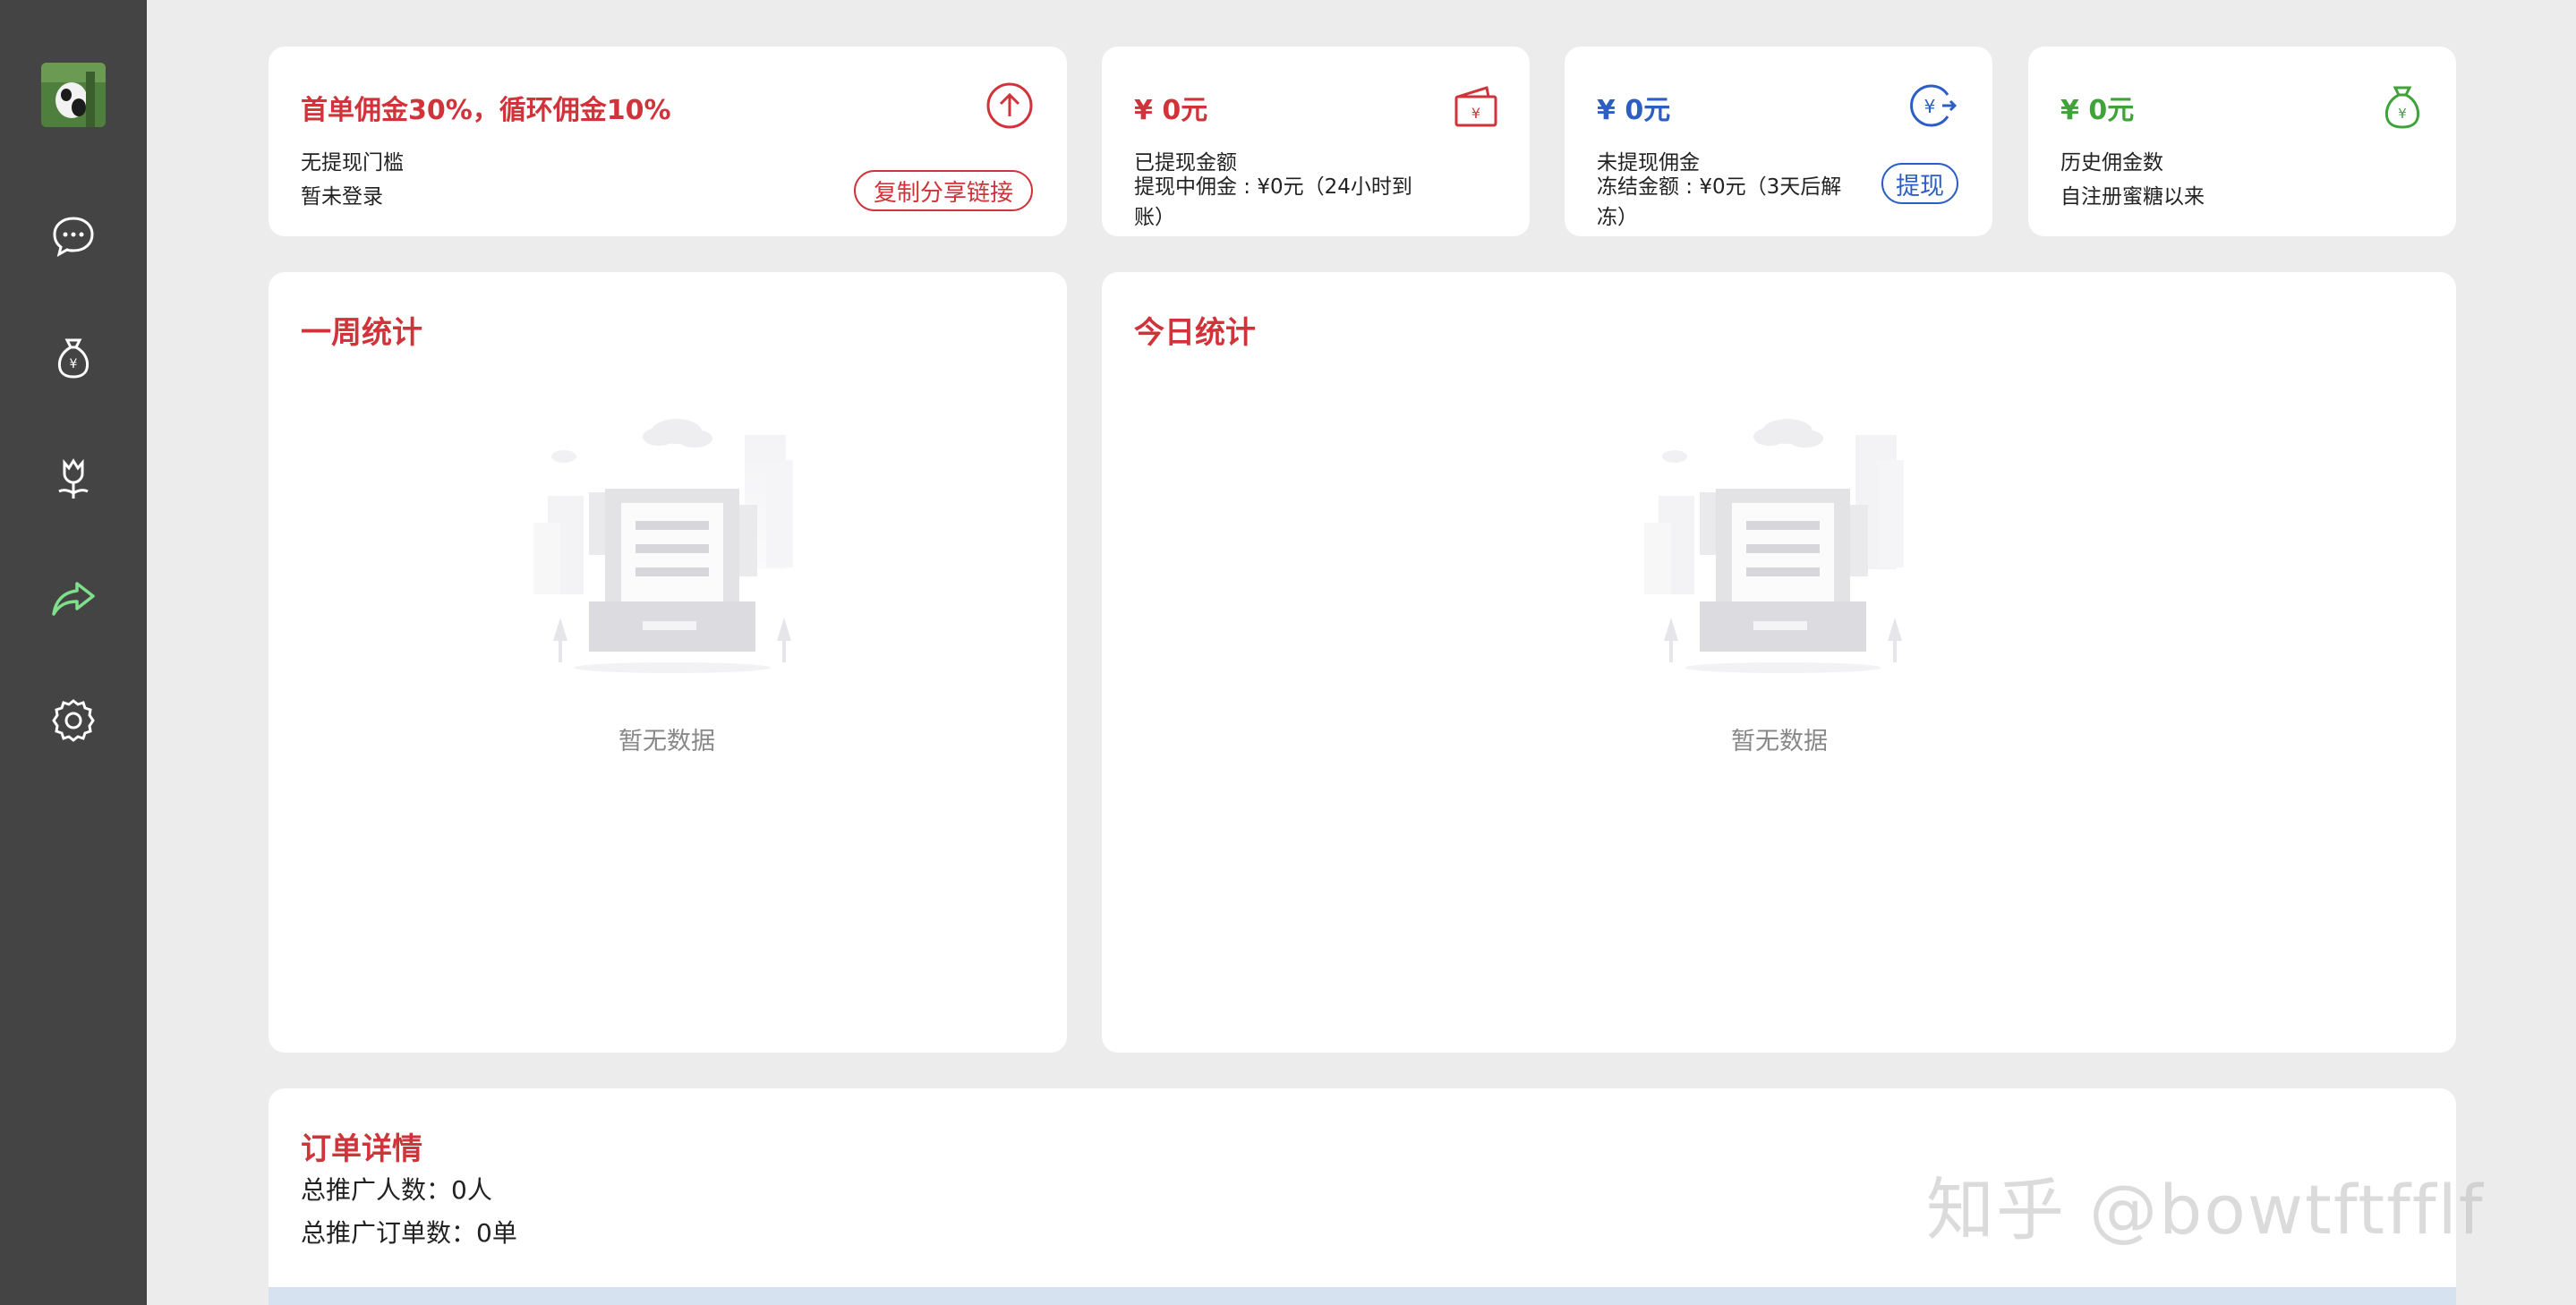 This screenshot has width=2576, height=1305. What do you see at coordinates (666, 741) in the screenshot?
I see `weekly-empty-text: 暂无数据` at bounding box center [666, 741].